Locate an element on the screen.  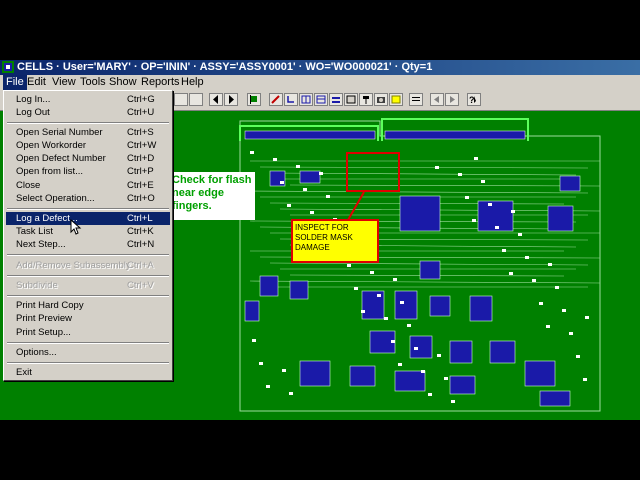
menu-item-task-list: Task List Ctrl+K is located at coordinates (88, 231).